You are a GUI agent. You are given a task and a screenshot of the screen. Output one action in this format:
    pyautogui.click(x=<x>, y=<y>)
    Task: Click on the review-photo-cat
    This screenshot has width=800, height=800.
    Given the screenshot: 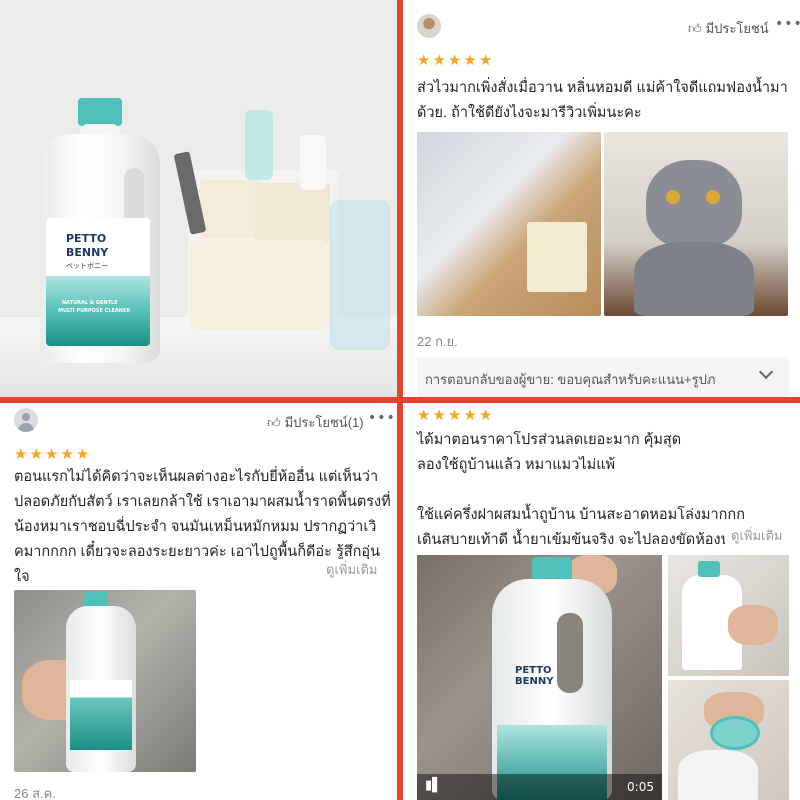 What is the action you would take?
    pyautogui.click(x=696, y=224)
    